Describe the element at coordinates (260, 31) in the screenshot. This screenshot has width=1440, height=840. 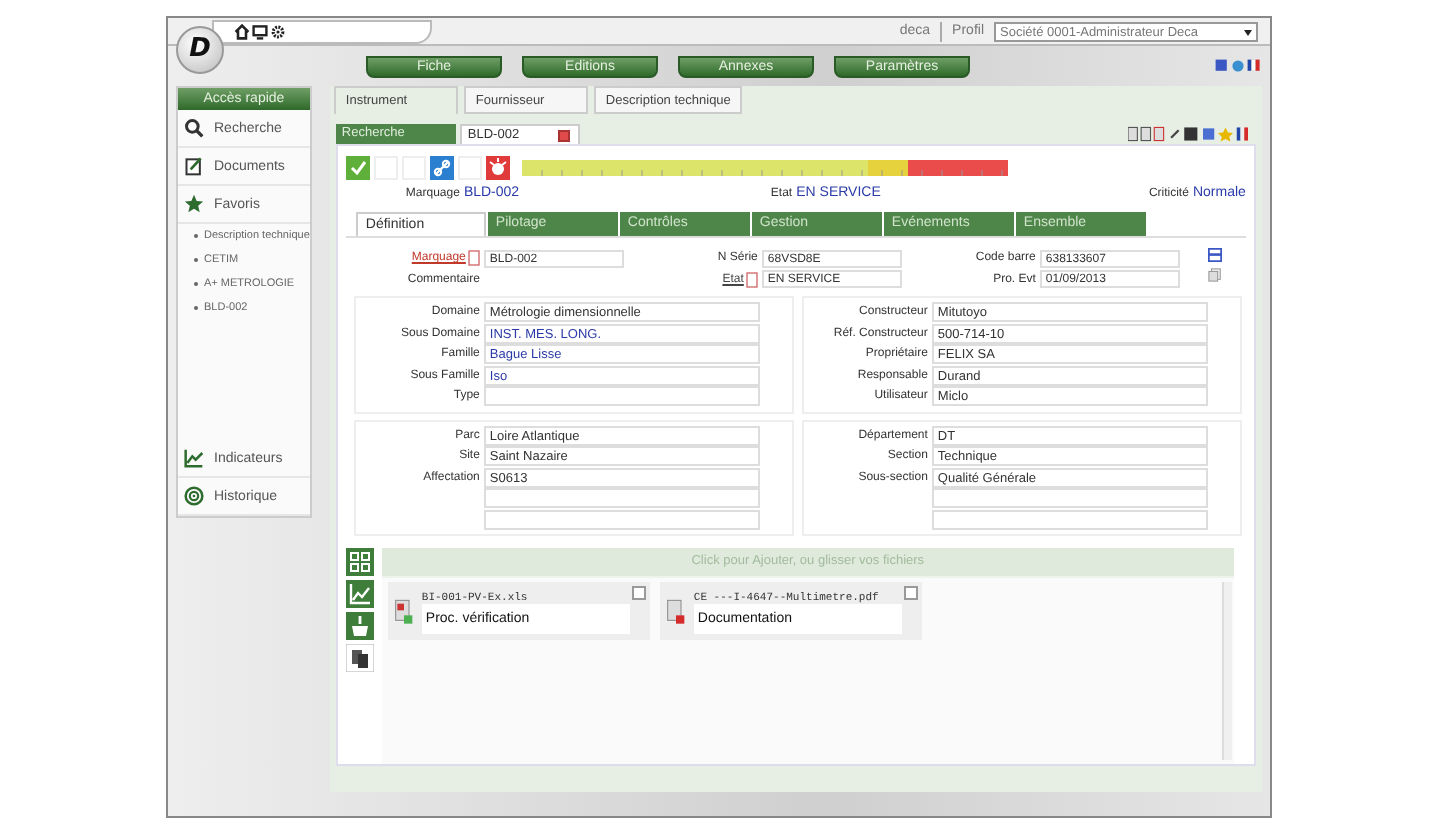
I see `monitor-icon` at that location.